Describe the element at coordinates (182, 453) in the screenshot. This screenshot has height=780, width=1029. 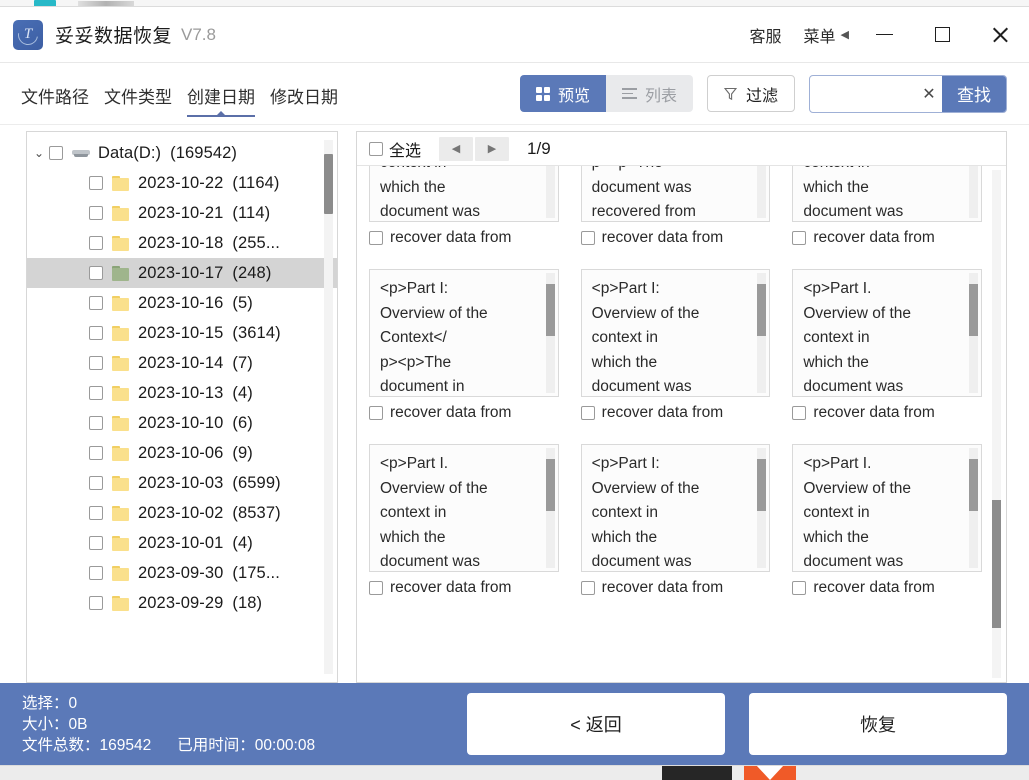
I see `tree-item-2023-10-06: 2023-10-06 (9)` at that location.